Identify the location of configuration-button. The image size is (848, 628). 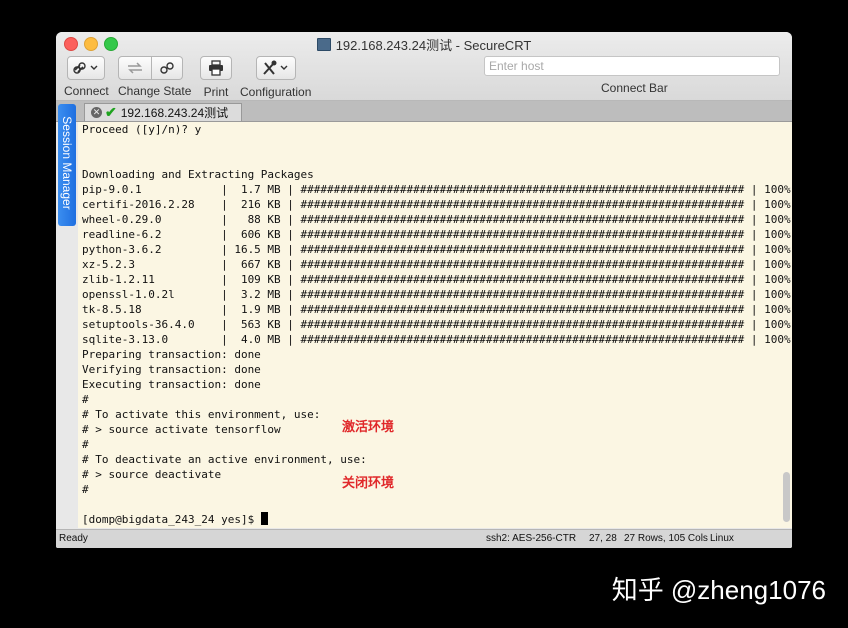
(275, 68).